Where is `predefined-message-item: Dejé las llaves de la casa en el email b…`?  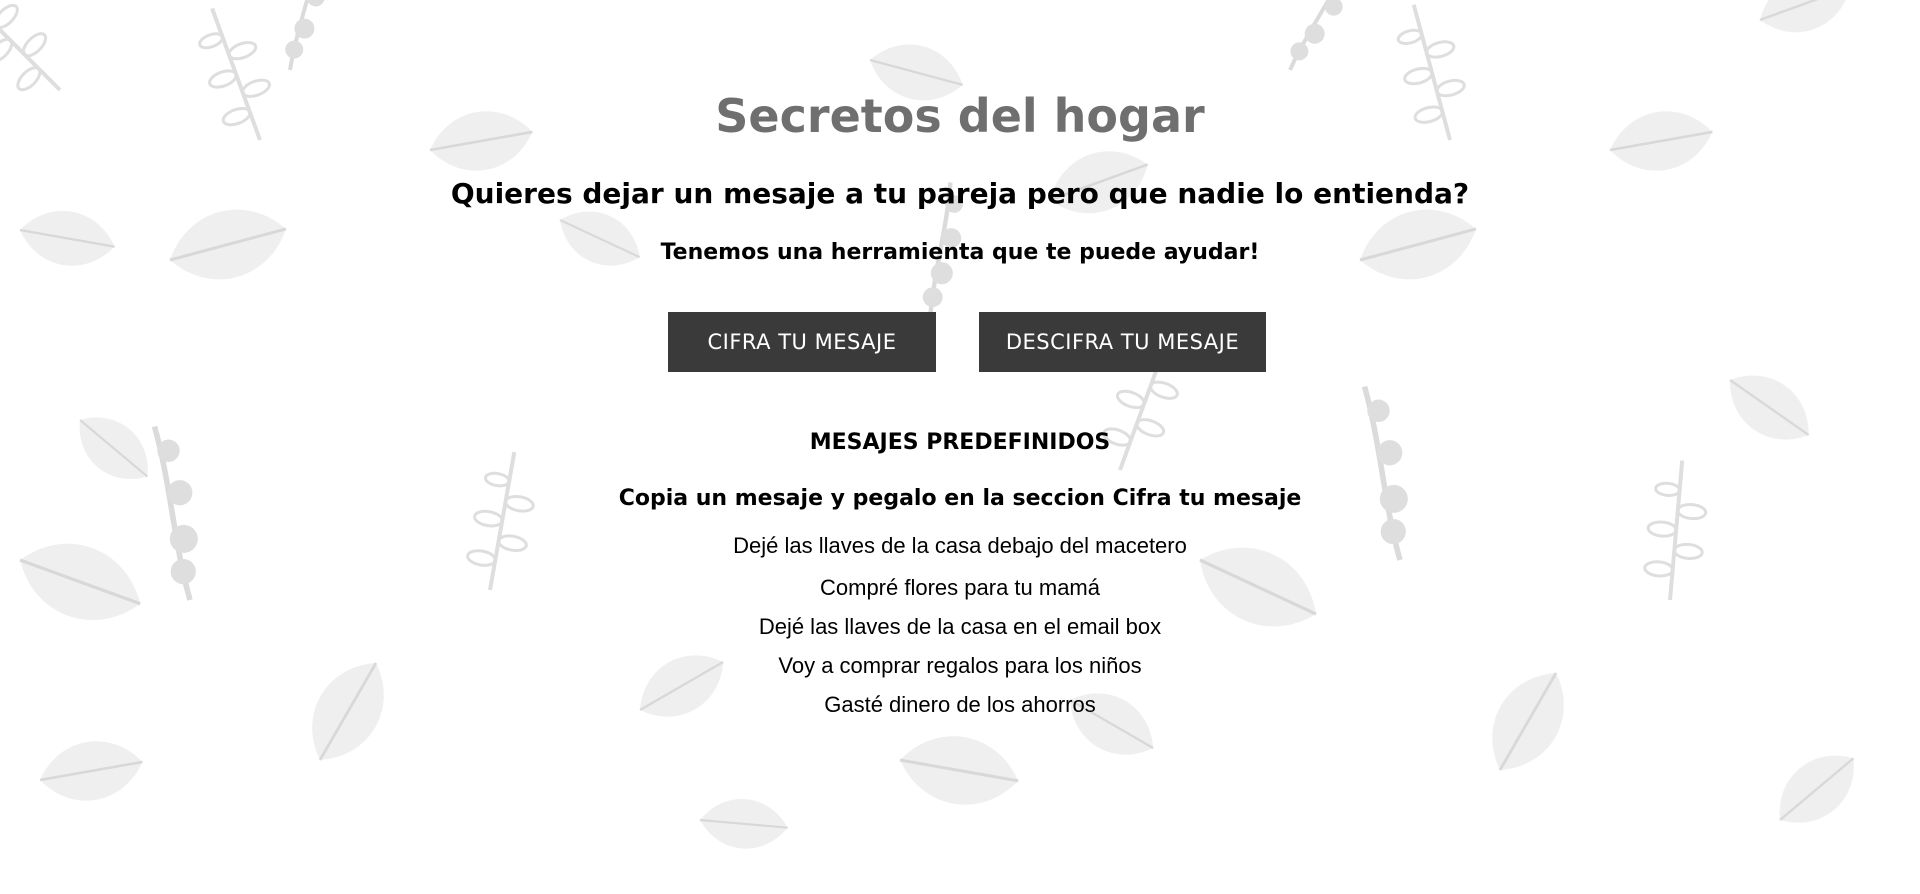 predefined-message-item: Dejé las llaves de la casa en el email b… is located at coordinates (960, 626).